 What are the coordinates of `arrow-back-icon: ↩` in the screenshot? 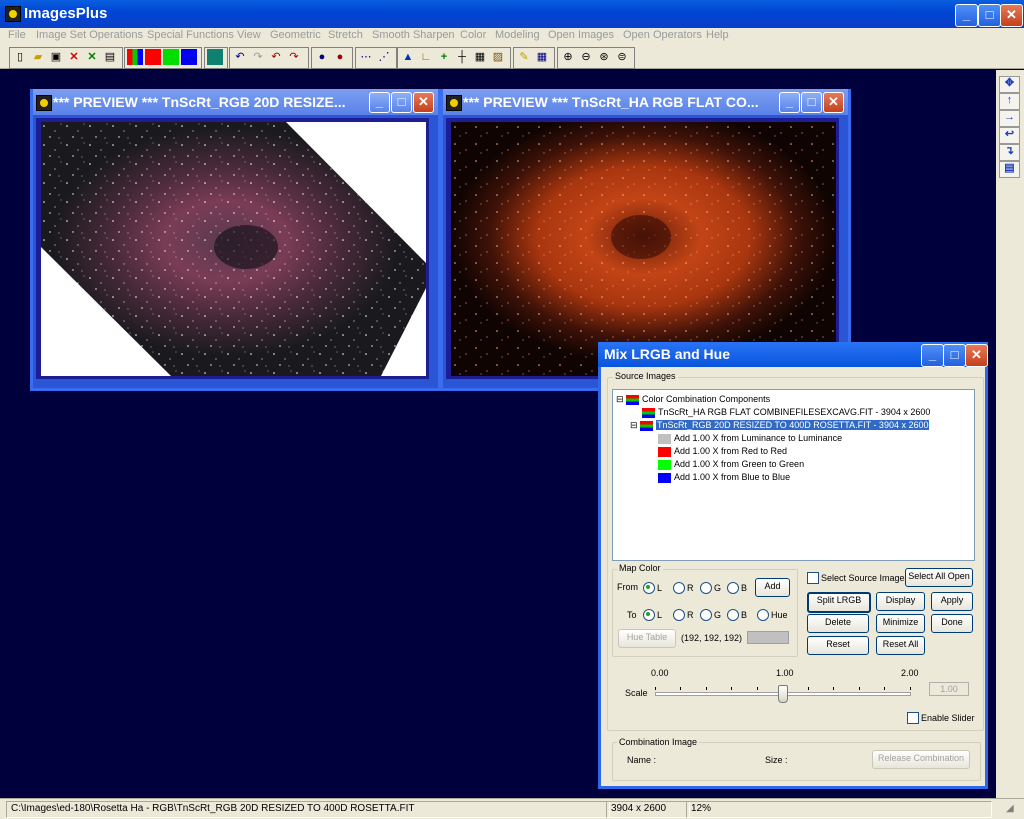 It's located at (1009, 135).